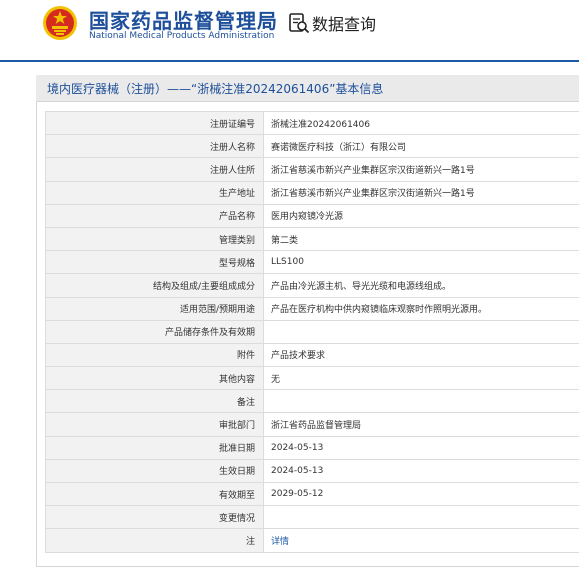  Describe the element at coordinates (421, 215) in the screenshot. I see `field-value: 医用内窥镜冷光源` at that location.